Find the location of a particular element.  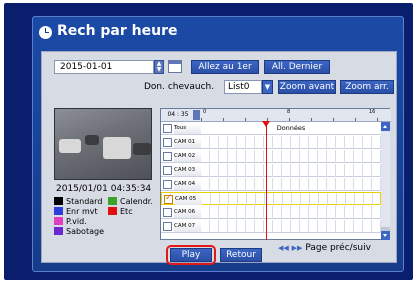

legend-label-tamper: Sabotage is located at coordinates (85, 231).